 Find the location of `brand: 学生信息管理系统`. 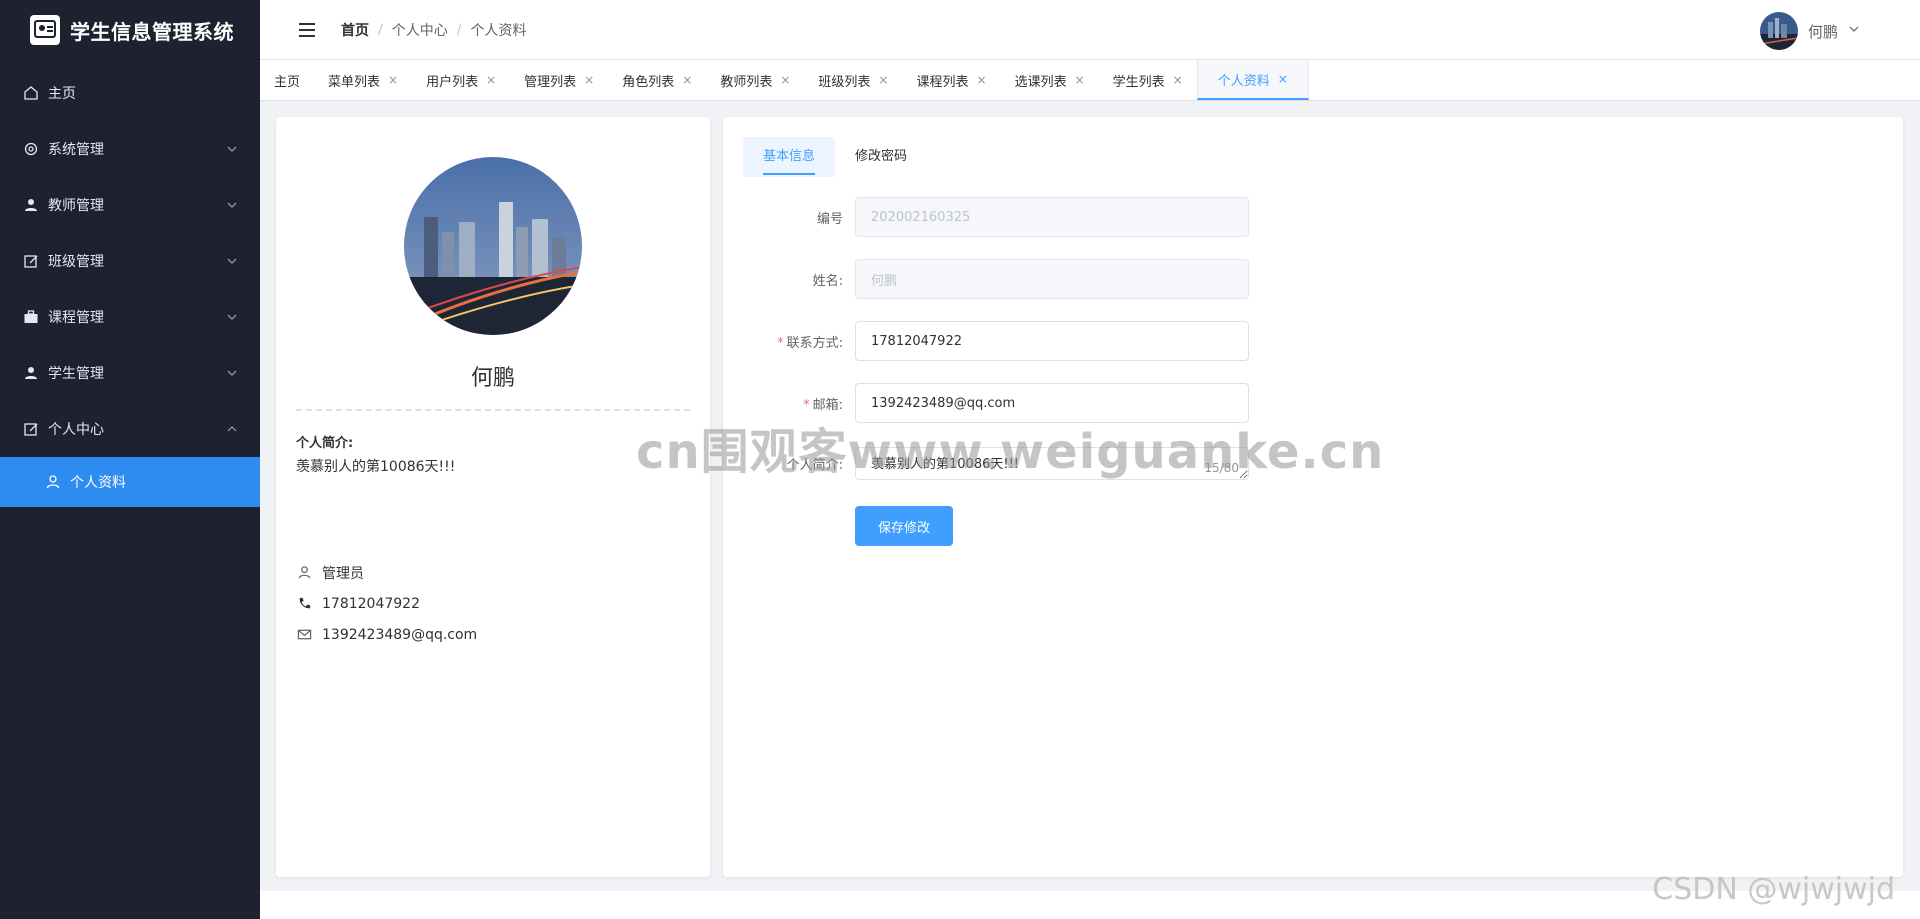

brand: 学生信息管理系统 is located at coordinates (130, 30).